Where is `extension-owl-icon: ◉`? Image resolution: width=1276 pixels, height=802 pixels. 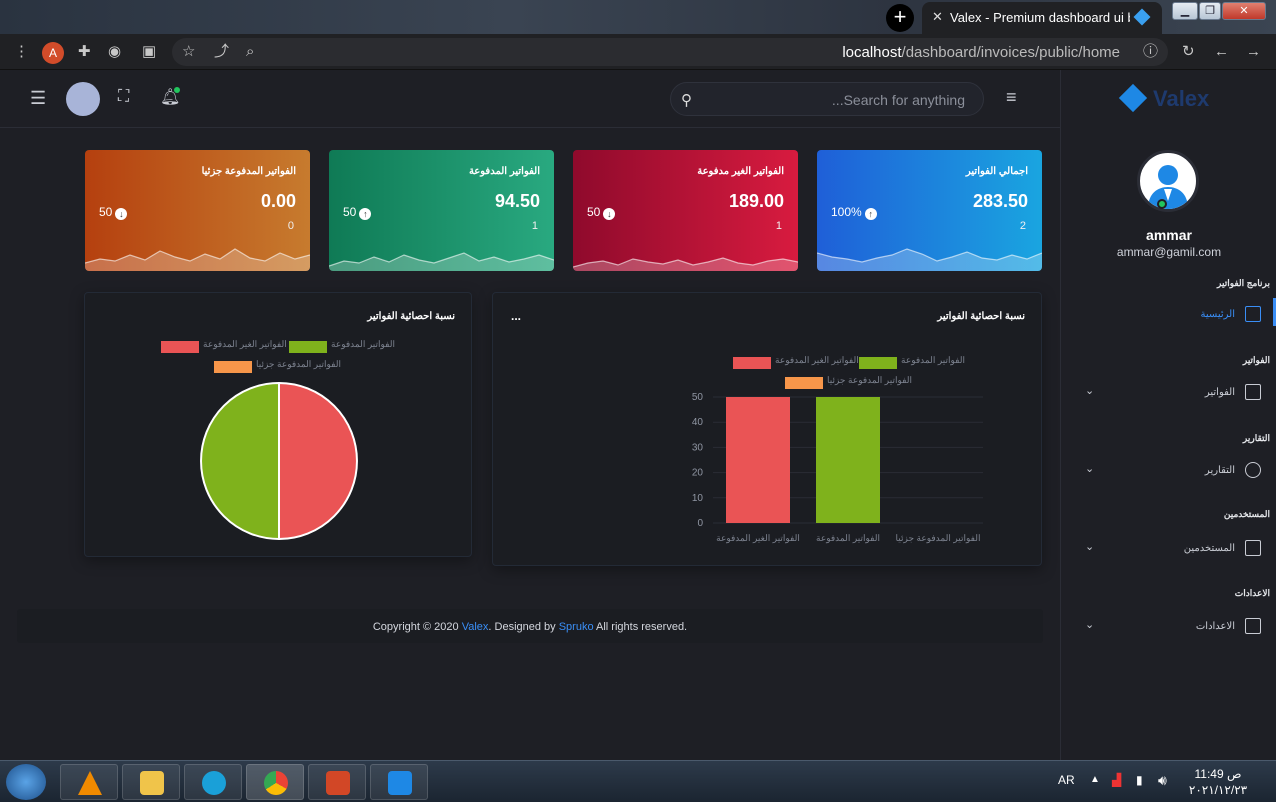 extension-owl-icon: ◉ is located at coordinates (114, 52).